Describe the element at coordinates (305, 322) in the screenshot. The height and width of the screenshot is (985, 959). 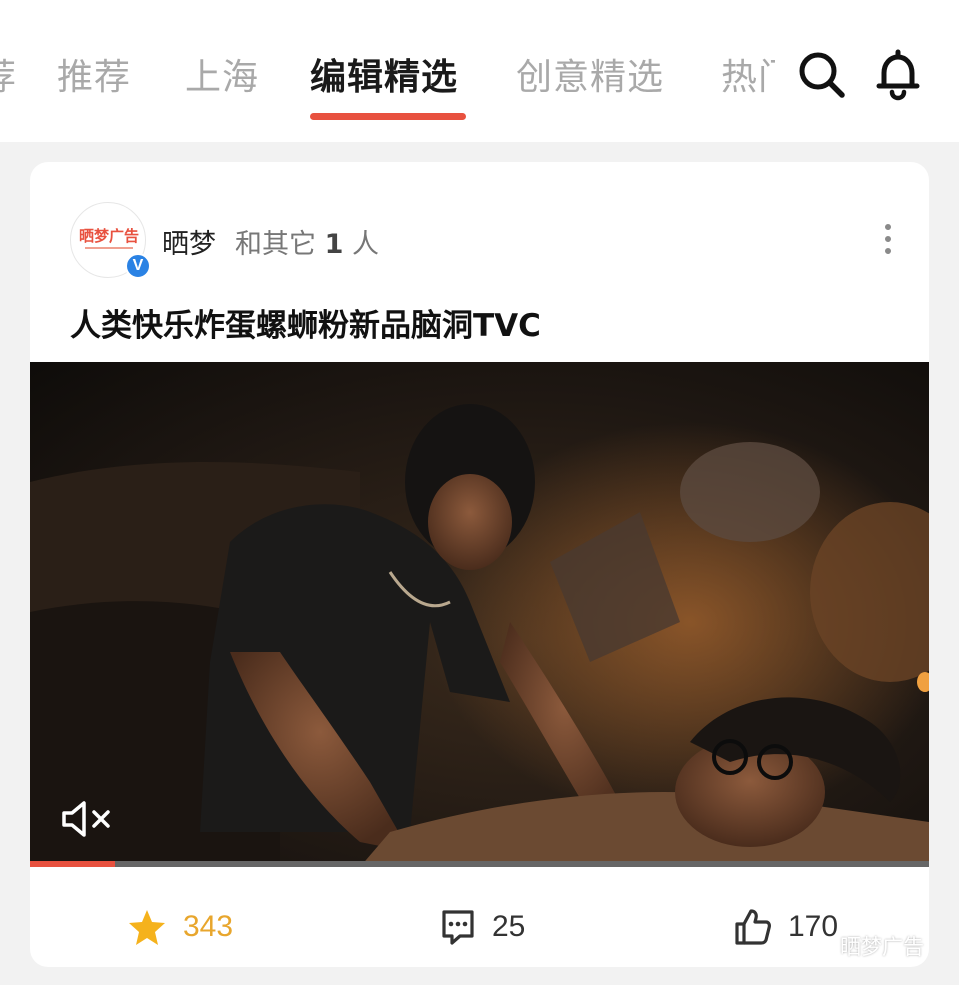
I see `post-title: 人类快乐炸蛋螺蛳粉新品脑洞TVC` at that location.